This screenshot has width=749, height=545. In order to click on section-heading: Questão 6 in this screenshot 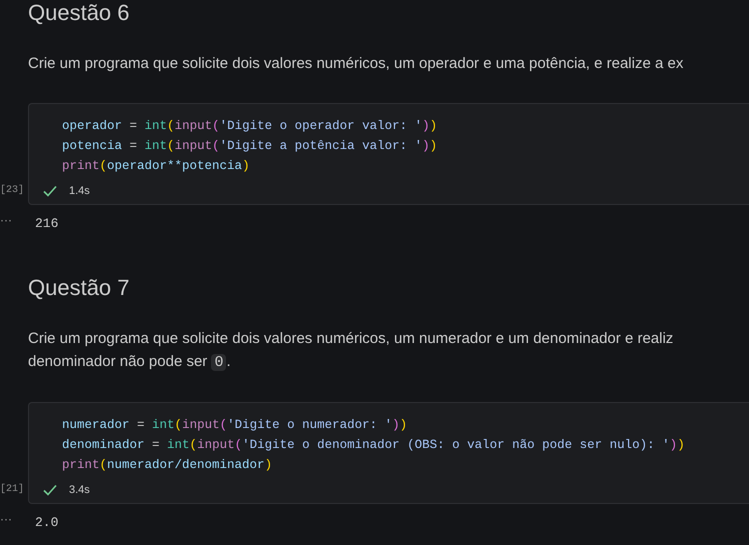, I will do `click(79, 13)`.